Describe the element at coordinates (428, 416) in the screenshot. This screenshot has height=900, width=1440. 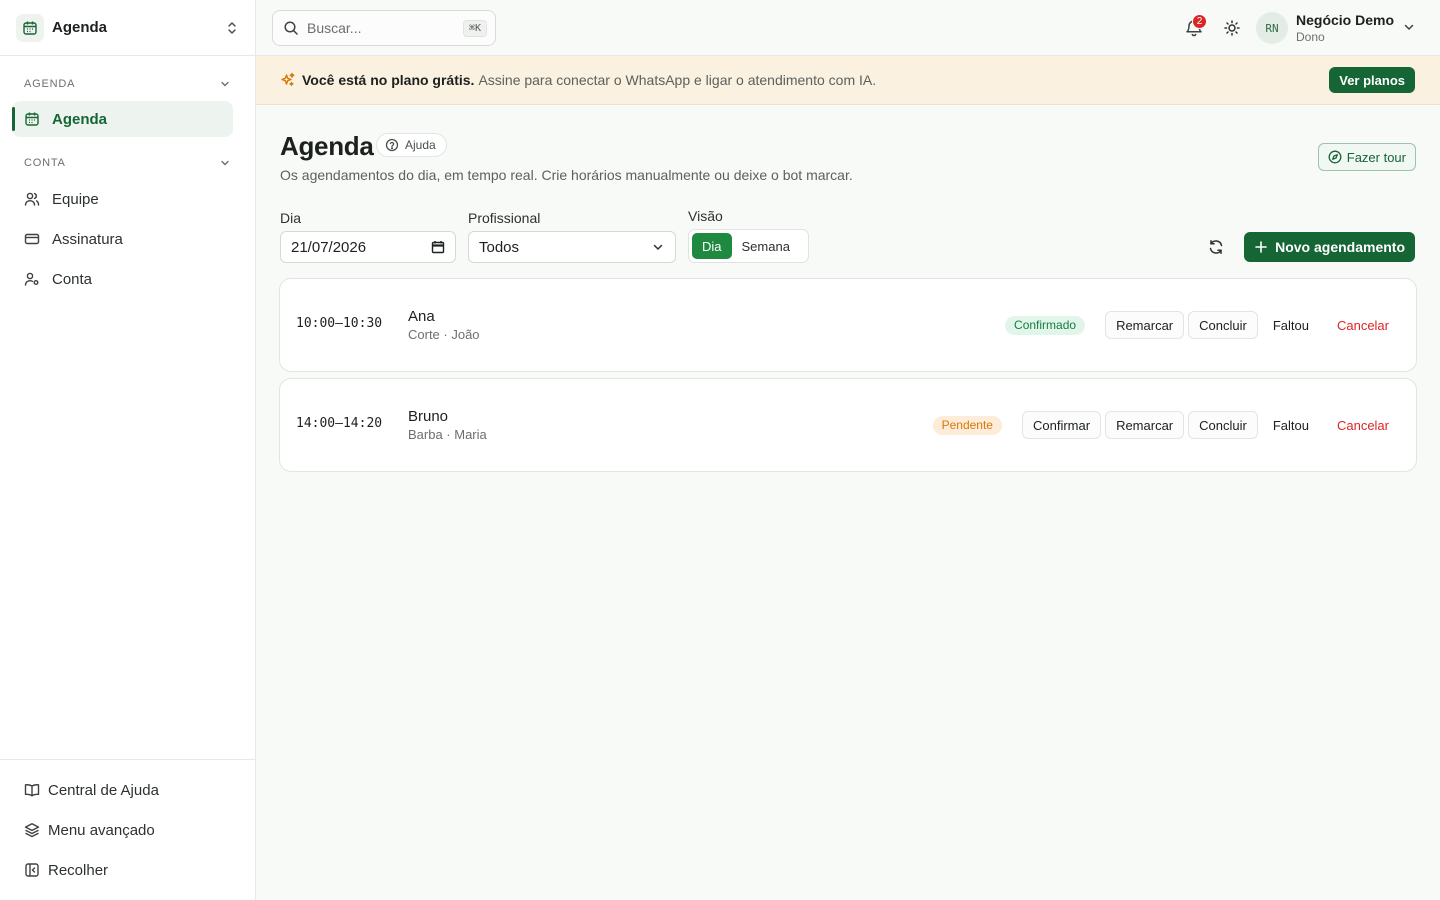
I see `appointment-client: Bruno` at that location.